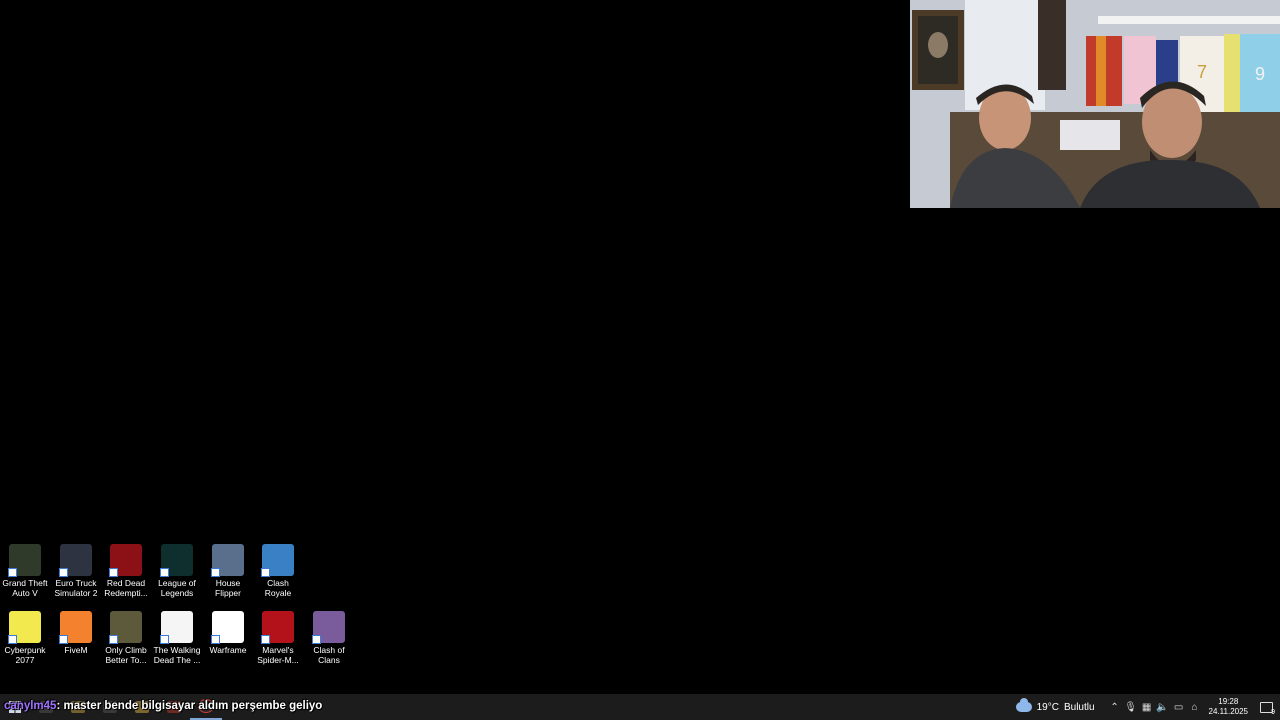 The image size is (1280, 720). What do you see at coordinates (76, 588) in the screenshot?
I see `desktop-icon-label: Euro Truck Simulator 2` at bounding box center [76, 588].